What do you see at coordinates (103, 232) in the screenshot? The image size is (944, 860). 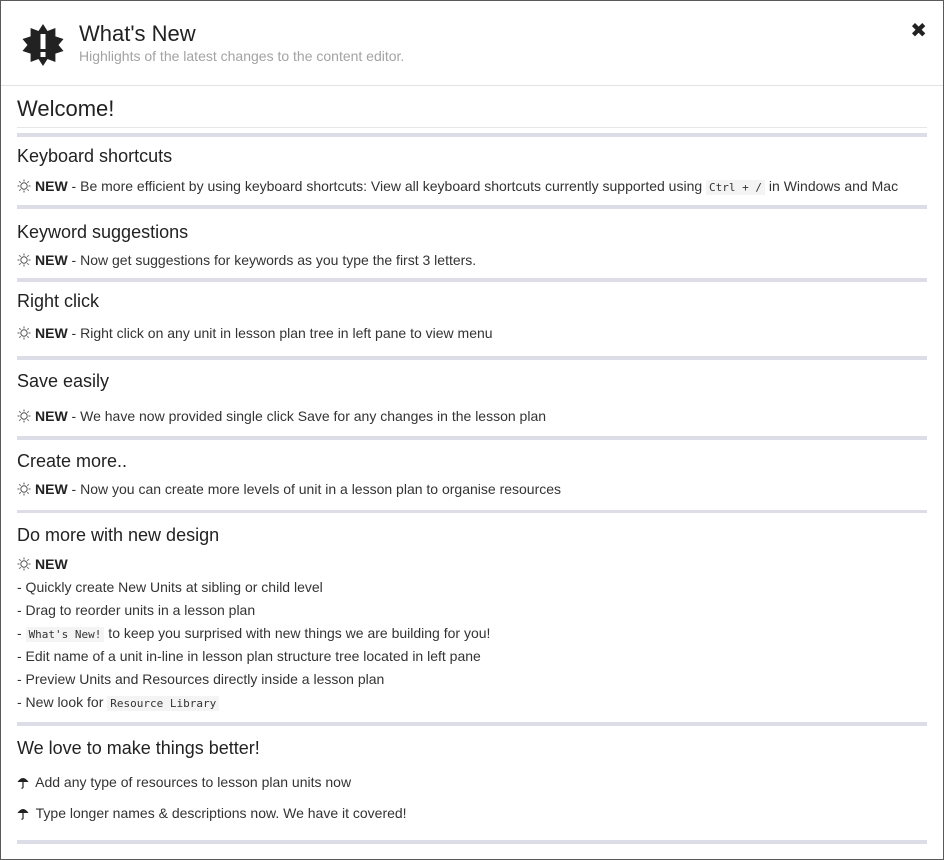 I see `section-title-keyword-suggestions: Keyword suggestions` at bounding box center [103, 232].